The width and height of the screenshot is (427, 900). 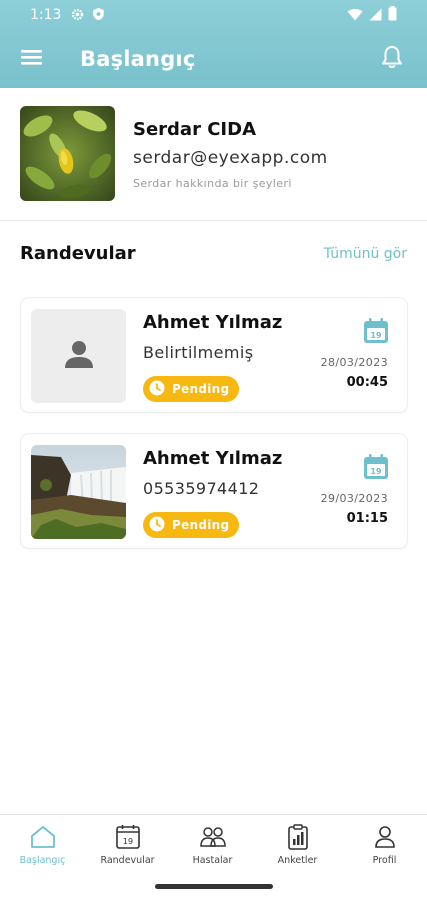 I want to click on see-all-link: Tümünü gör, so click(x=365, y=254).